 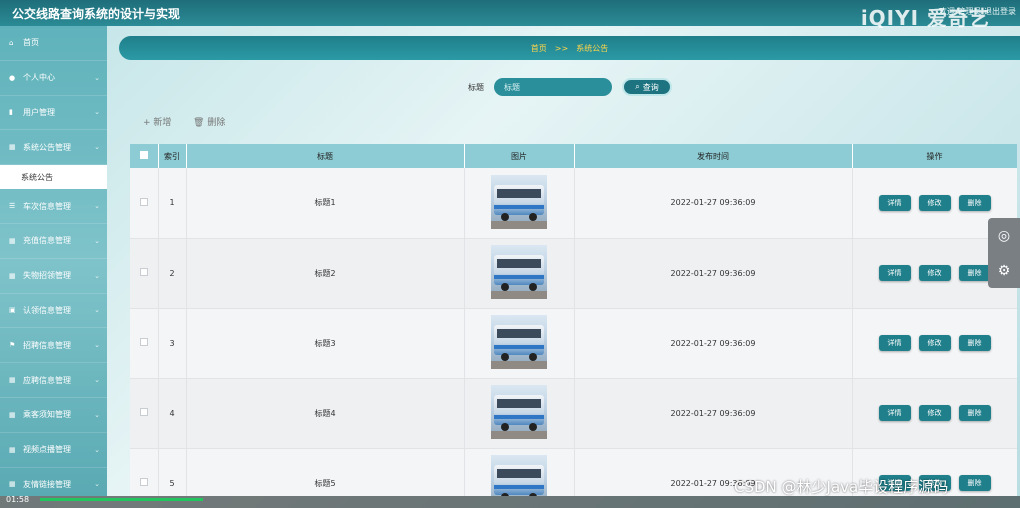 What do you see at coordinates (647, 87) in the screenshot?
I see `search-button: ⌕ 查询` at bounding box center [647, 87].